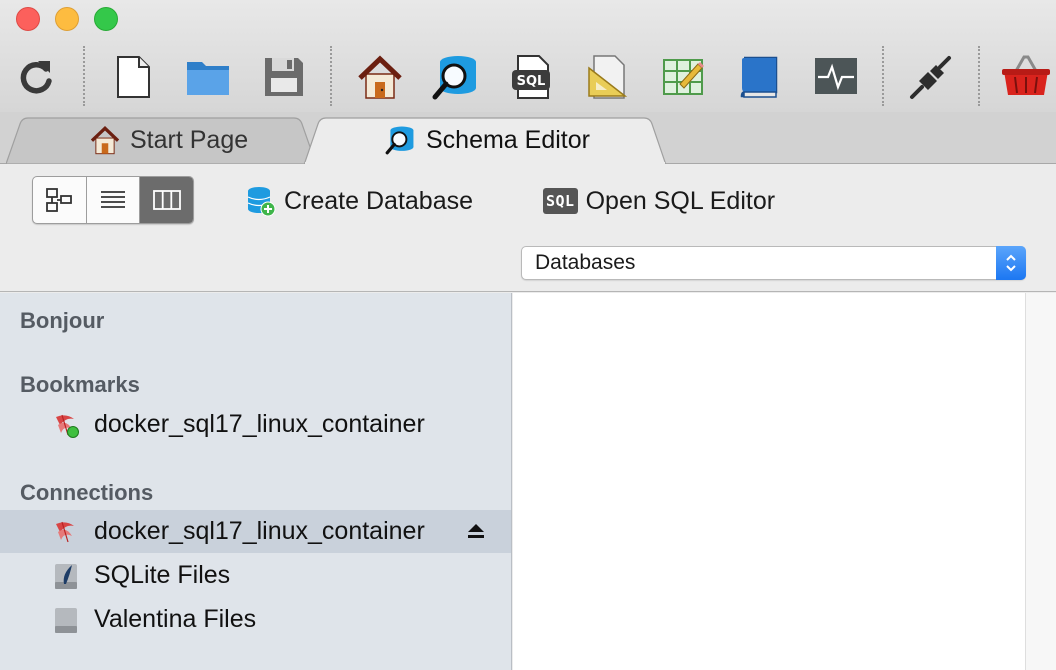 Image resolution: width=1056 pixels, height=670 pixels. What do you see at coordinates (80, 384) in the screenshot?
I see `section-header-bookmarks: Bookmarks` at bounding box center [80, 384].